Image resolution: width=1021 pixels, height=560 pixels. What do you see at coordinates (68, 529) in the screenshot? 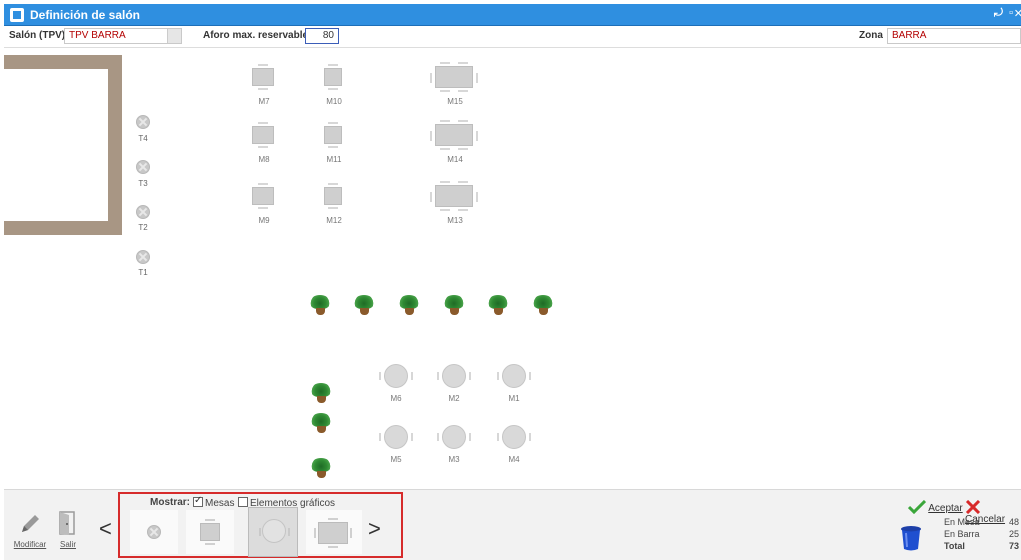
I see `salir-button: Salir` at bounding box center [68, 529].